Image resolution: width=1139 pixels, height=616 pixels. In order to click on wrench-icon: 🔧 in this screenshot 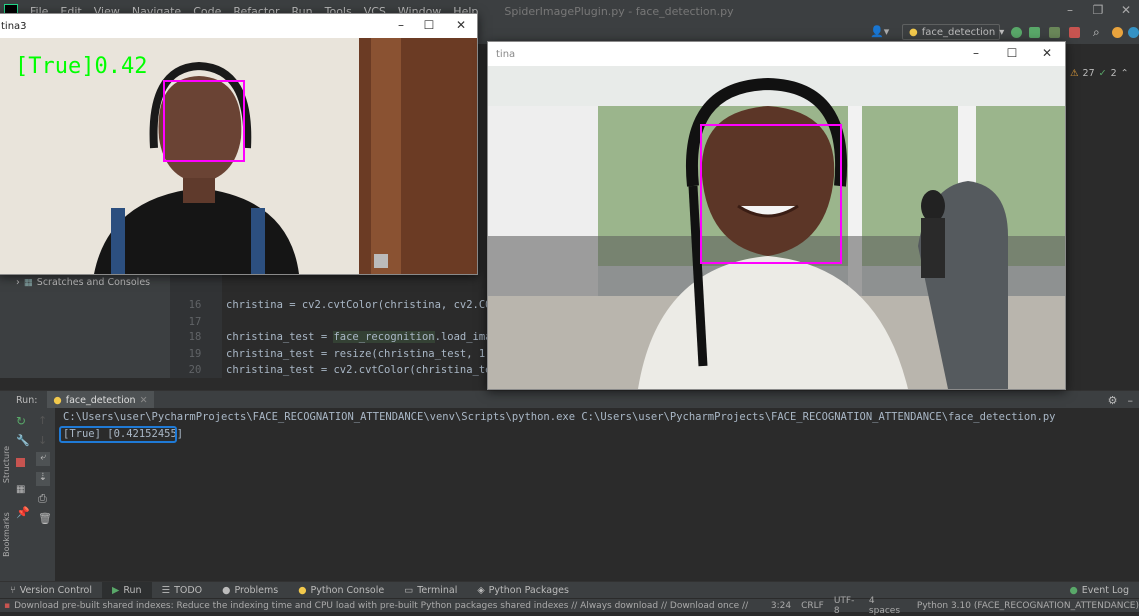, I will do `click(23, 440)`.